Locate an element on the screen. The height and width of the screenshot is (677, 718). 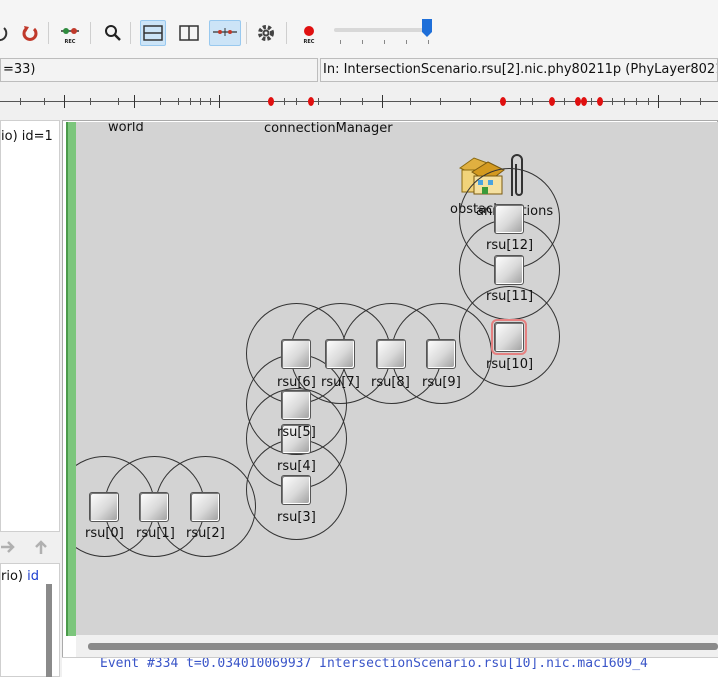
search-button is located at coordinates (113, 33).